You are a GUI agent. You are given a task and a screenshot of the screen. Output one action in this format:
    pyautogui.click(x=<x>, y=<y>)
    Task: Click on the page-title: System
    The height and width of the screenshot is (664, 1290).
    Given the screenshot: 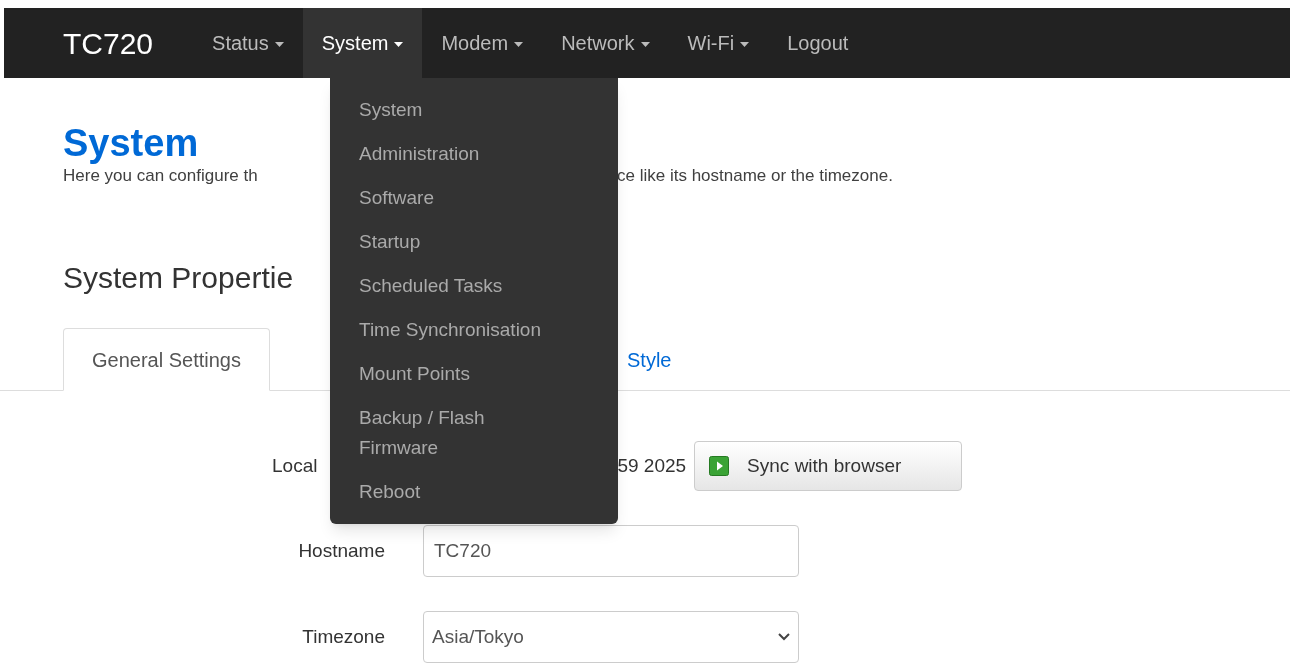 What is the action you would take?
    pyautogui.click(x=131, y=143)
    